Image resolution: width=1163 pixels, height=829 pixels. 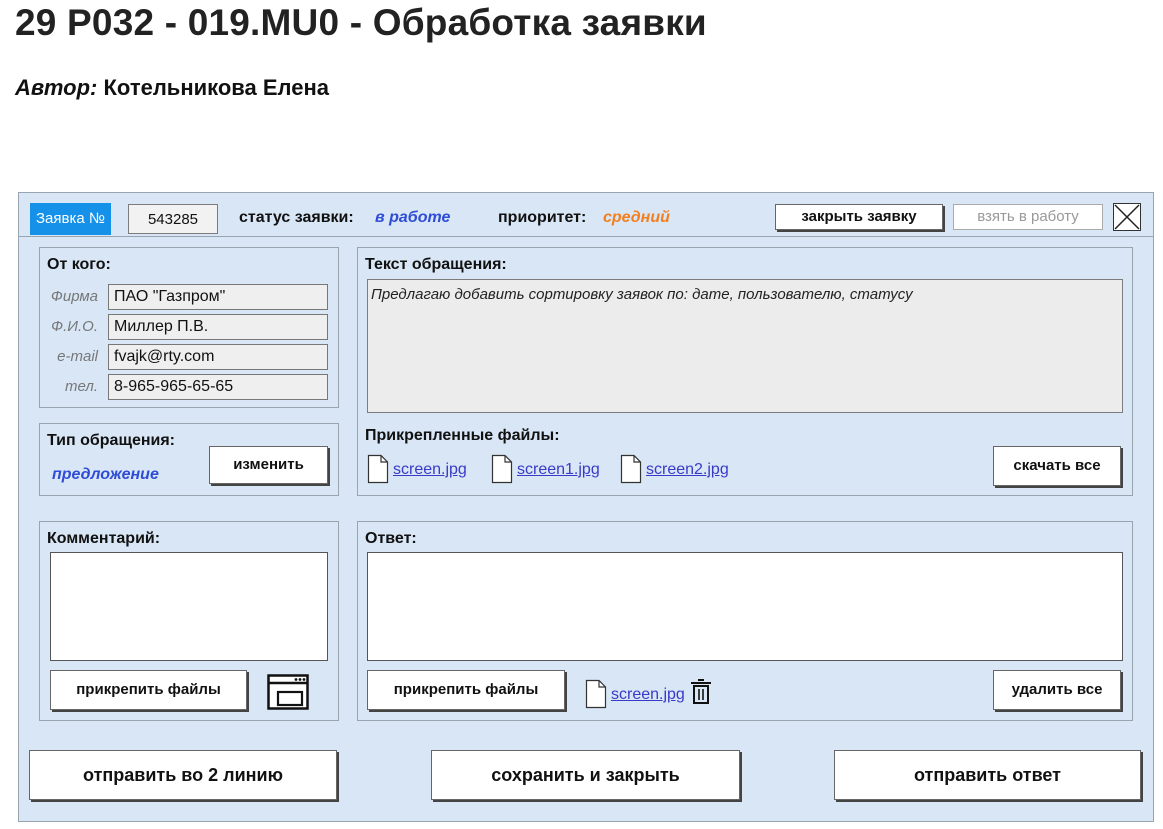 I want to click on company-label: Фирма, so click(x=74, y=296).